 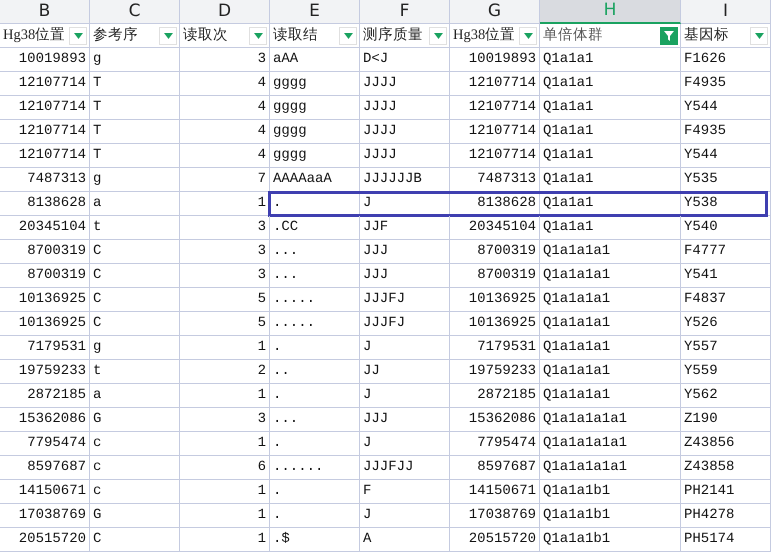 What do you see at coordinates (405, 540) in the screenshot?
I see `table-cell: A` at bounding box center [405, 540].